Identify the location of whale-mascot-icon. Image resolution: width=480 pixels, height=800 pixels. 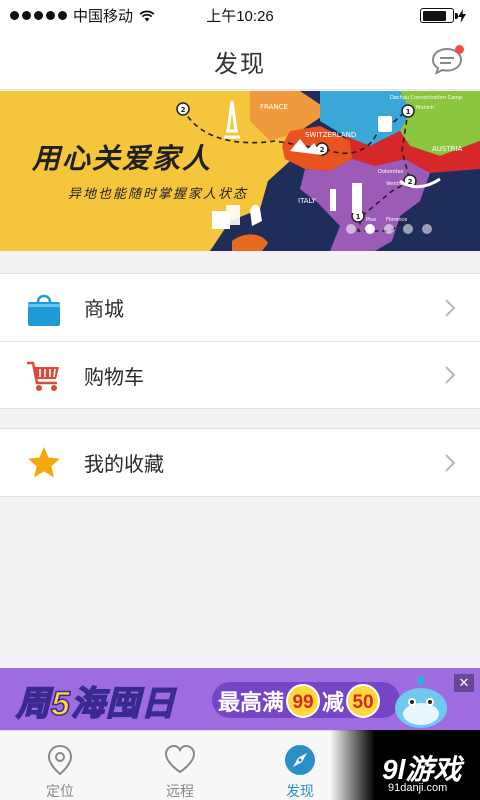
(421, 702).